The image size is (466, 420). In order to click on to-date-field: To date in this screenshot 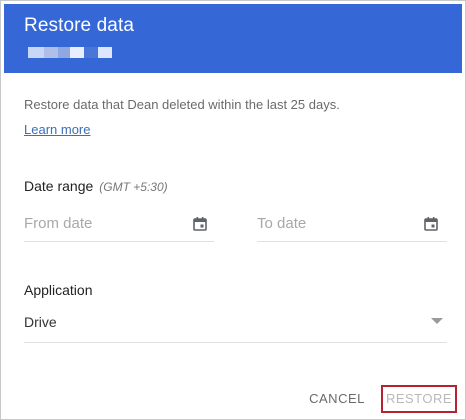, I will do `click(352, 226)`.